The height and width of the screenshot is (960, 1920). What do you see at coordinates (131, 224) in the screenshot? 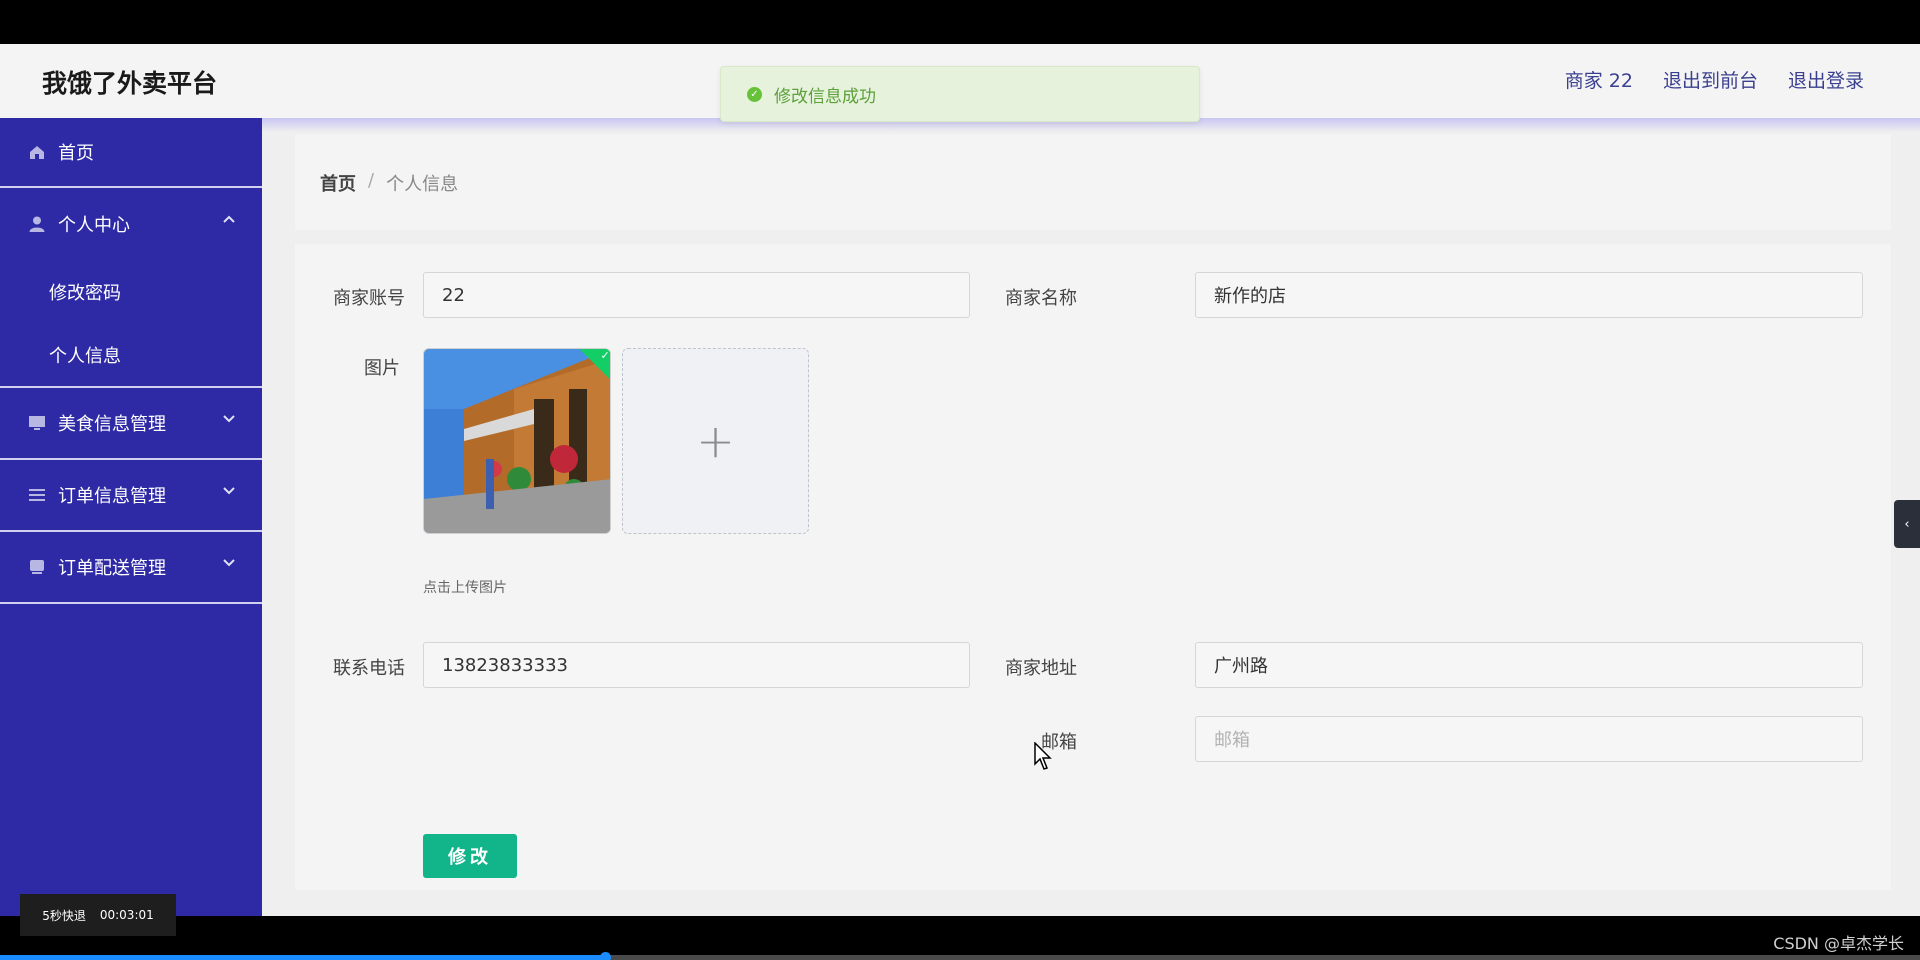
I see `sidebar-item-personal-center: 个人中心` at bounding box center [131, 224].